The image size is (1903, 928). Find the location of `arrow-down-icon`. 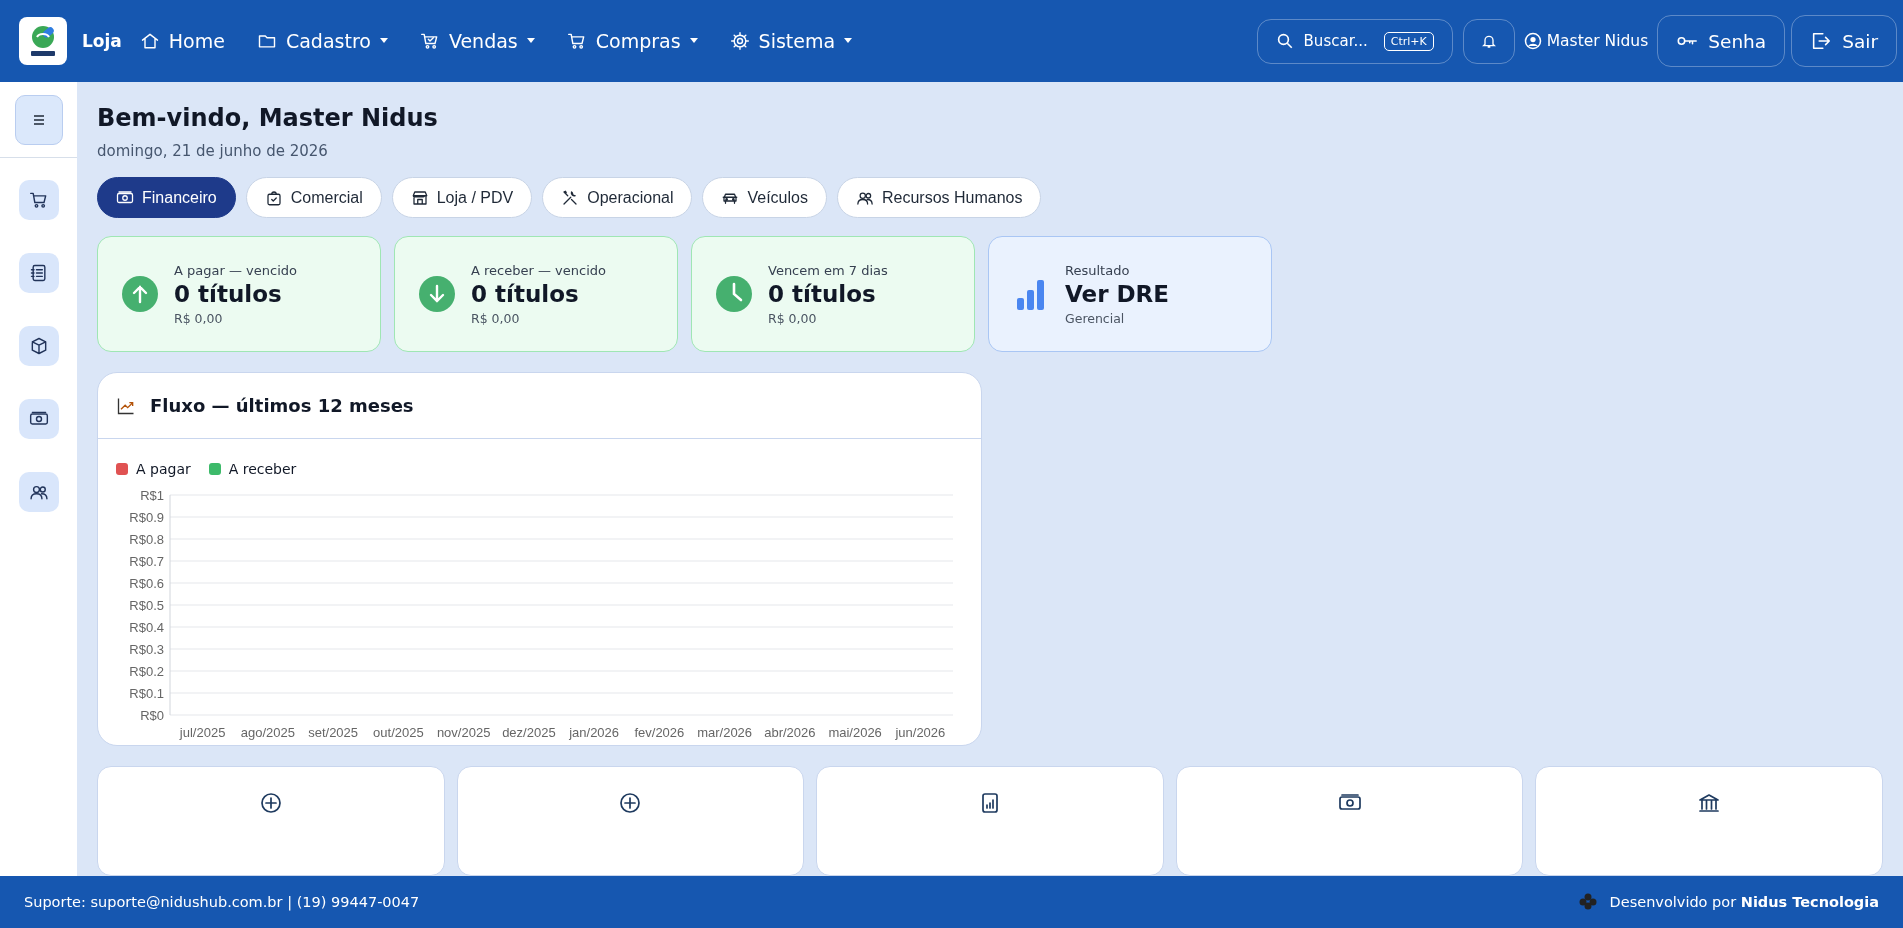

arrow-down-icon is located at coordinates (437, 294).